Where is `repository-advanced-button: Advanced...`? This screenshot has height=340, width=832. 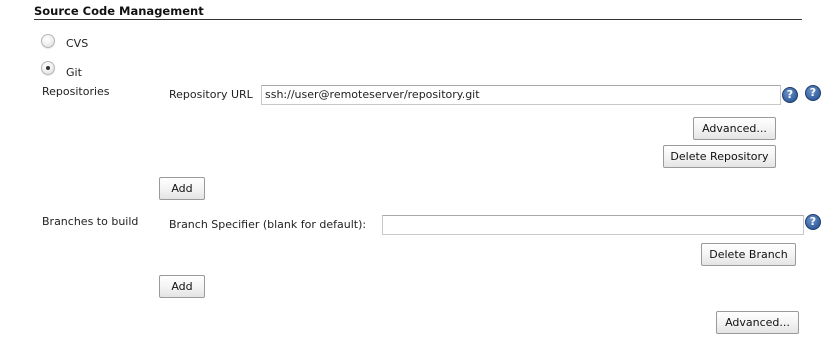 repository-advanced-button: Advanced... is located at coordinates (734, 128).